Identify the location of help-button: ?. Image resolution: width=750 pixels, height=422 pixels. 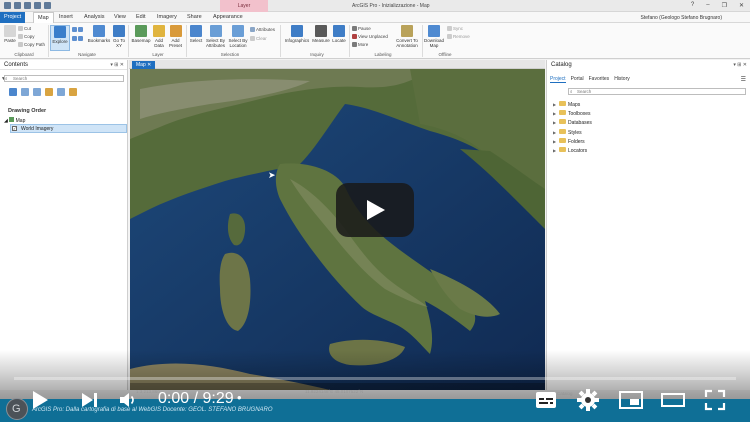
(692, 5).